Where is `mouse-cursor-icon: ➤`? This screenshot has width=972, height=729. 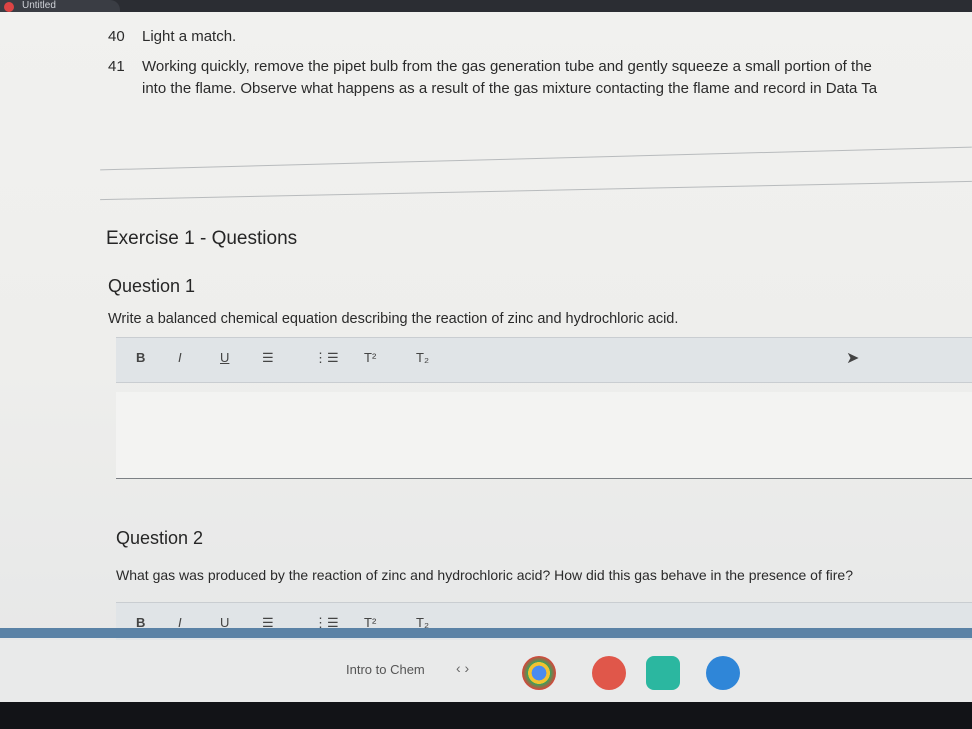 mouse-cursor-icon: ➤ is located at coordinates (853, 358).